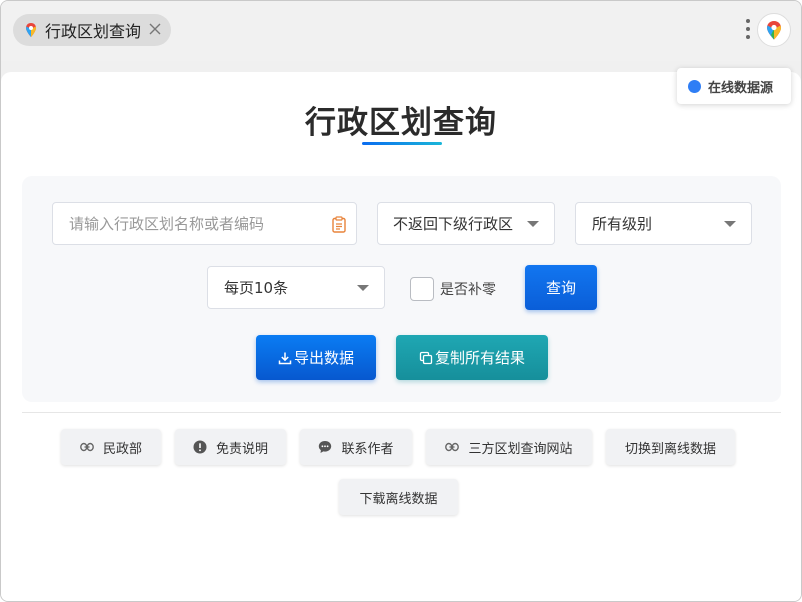 This screenshot has width=802, height=602. I want to click on close-icon, so click(155, 30).